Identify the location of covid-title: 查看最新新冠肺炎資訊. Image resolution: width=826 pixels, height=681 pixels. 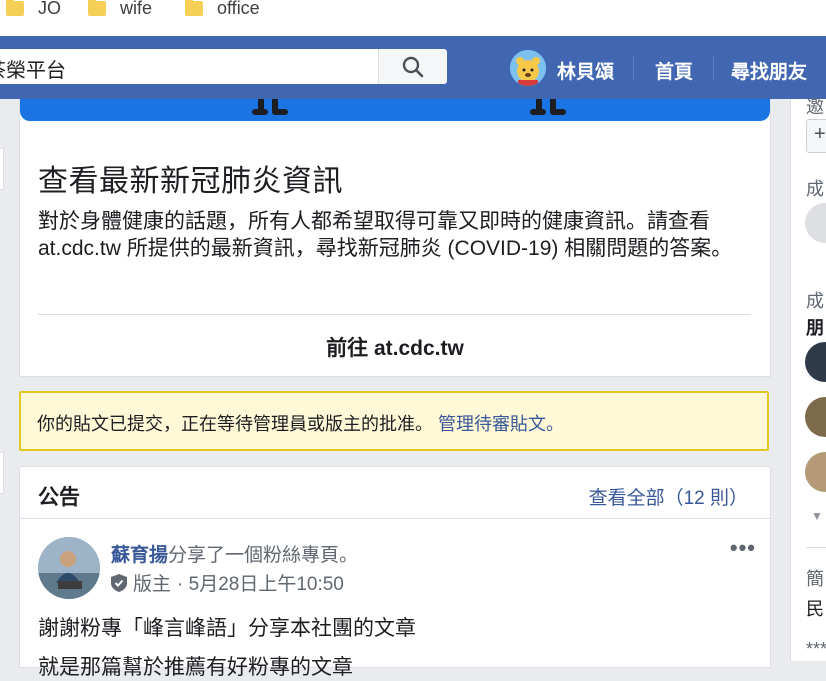
(190, 181).